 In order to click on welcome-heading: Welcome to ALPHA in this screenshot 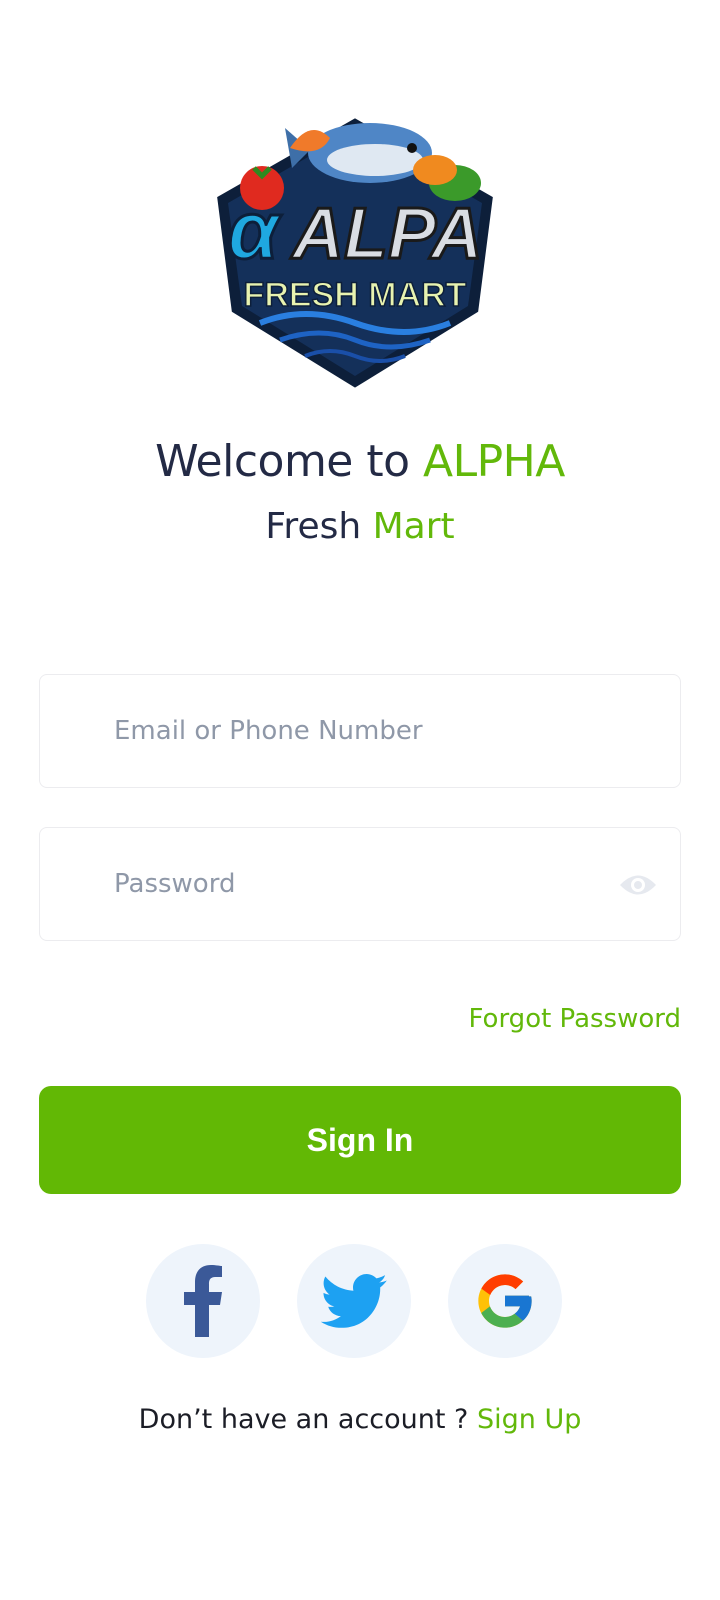, I will do `click(360, 461)`.